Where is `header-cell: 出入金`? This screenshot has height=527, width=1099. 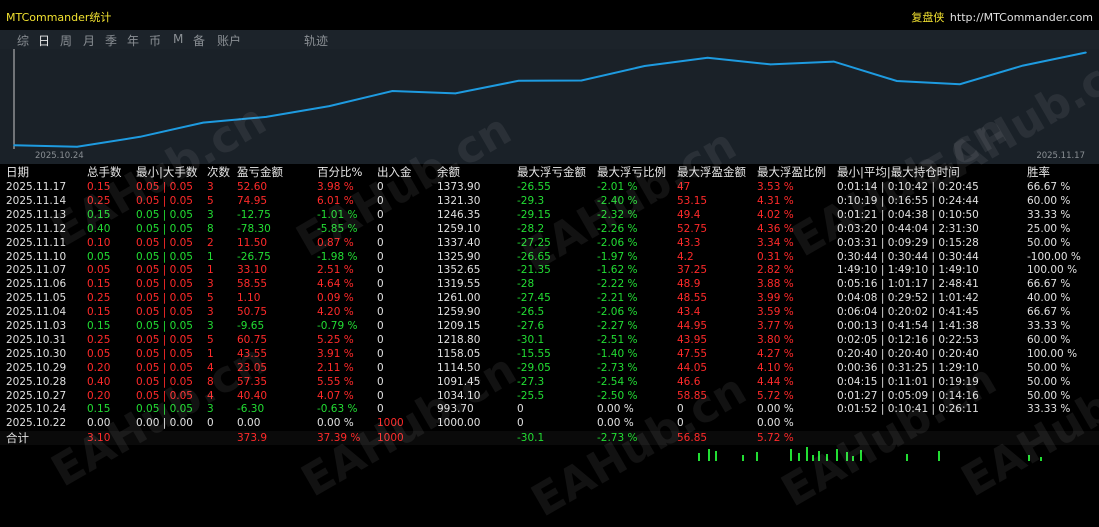 header-cell: 出入金 is located at coordinates (394, 172).